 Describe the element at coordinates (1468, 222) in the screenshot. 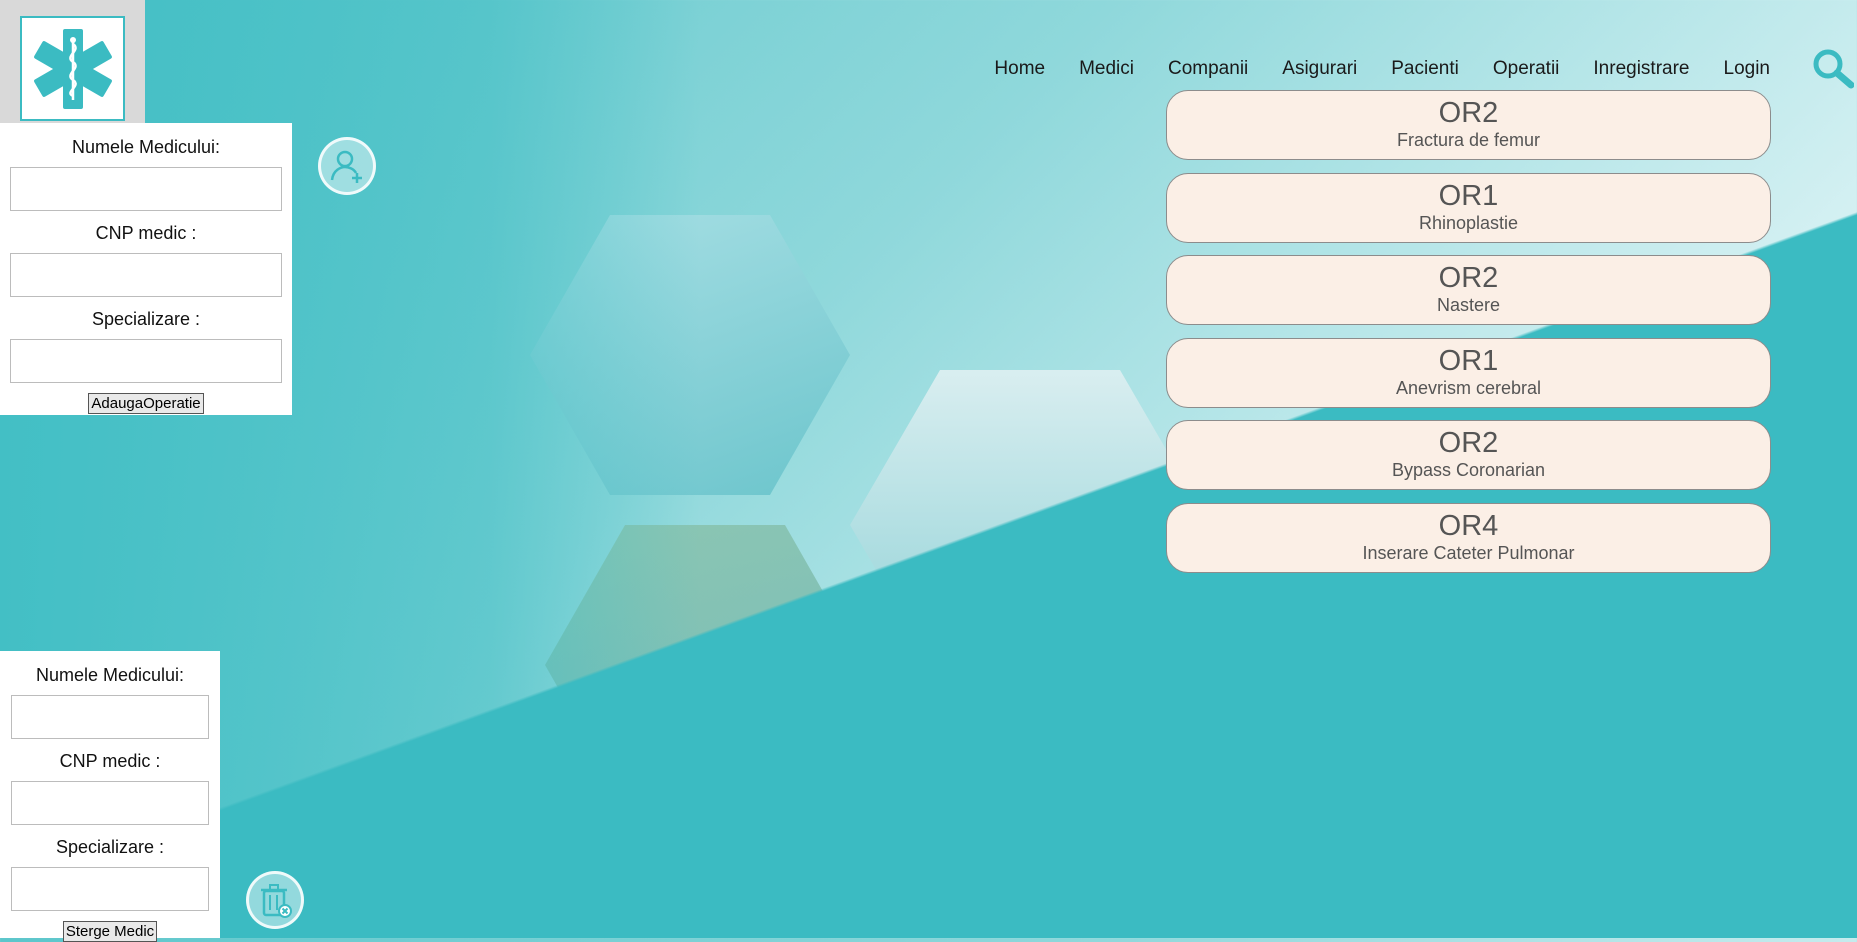

I see `operation-name: Rhinoplastie` at that location.